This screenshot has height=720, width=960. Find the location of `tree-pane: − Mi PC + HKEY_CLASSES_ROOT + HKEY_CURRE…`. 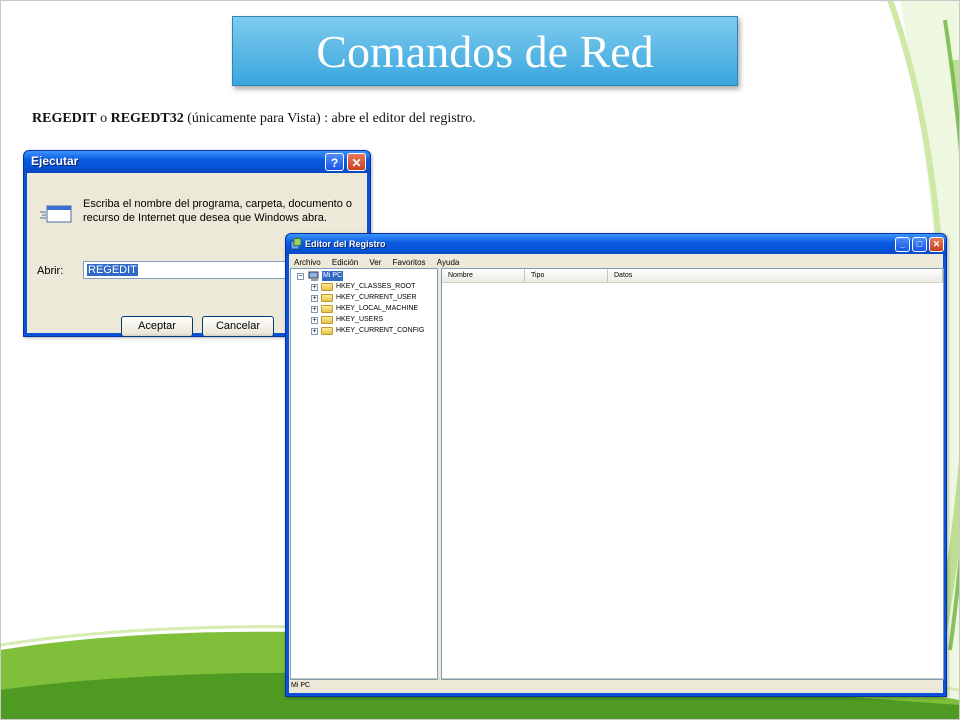

tree-pane: − Mi PC + HKEY_CLASSES_ROOT + HKEY_CURRE… is located at coordinates (364, 474).